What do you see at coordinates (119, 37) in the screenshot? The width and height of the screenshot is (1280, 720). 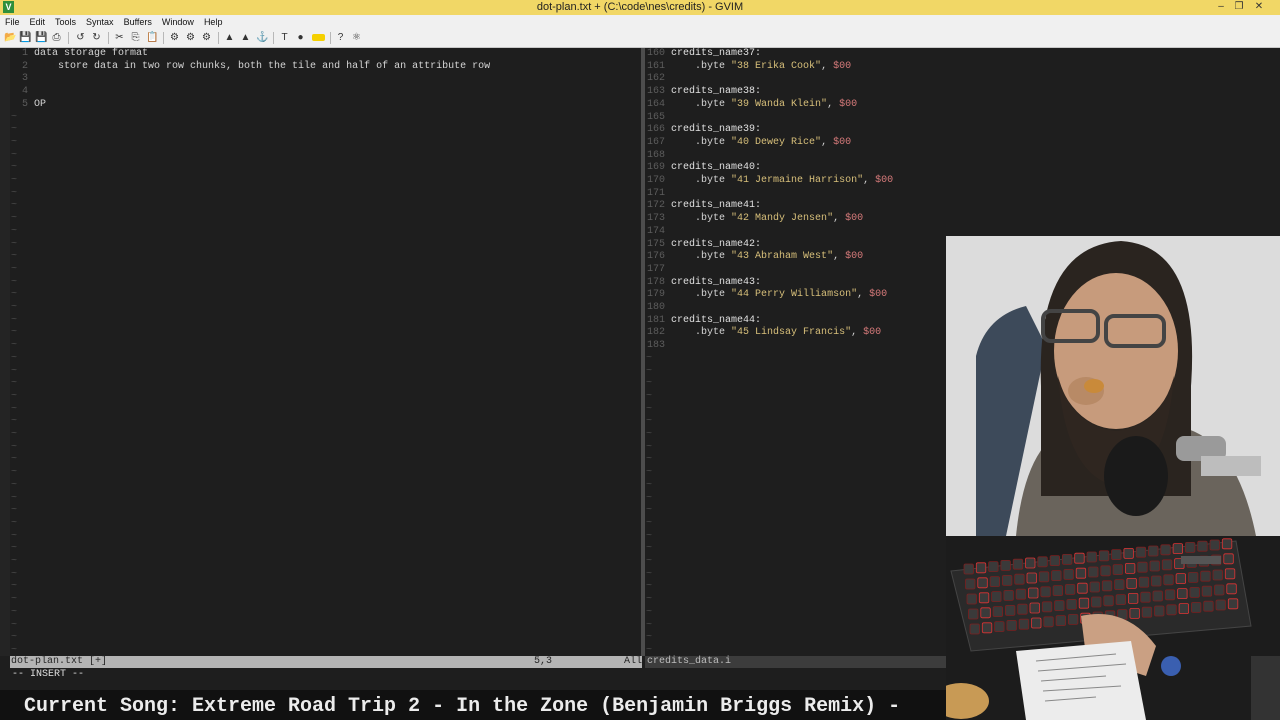 I see `cut-icon: ✂` at bounding box center [119, 37].